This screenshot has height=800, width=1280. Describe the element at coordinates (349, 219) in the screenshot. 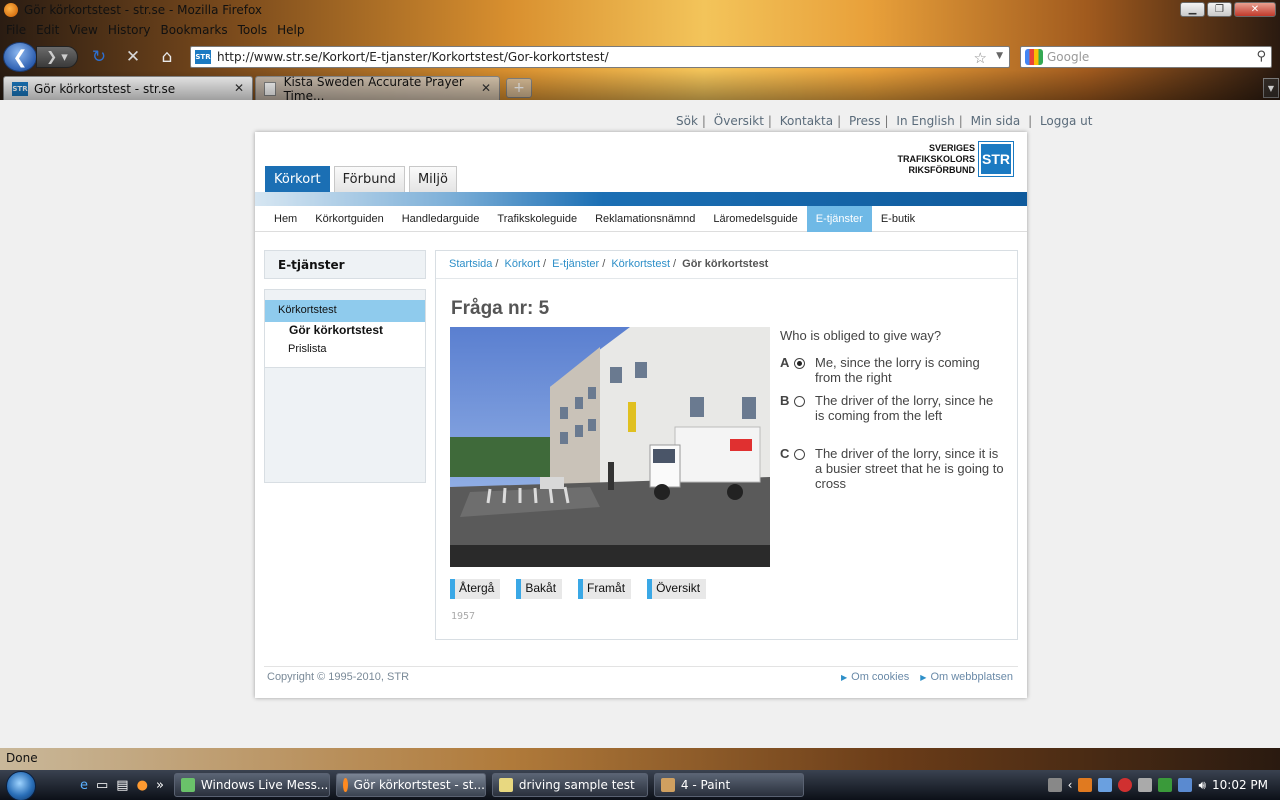

I see `subnav-korkortguiden: Körkortguiden` at that location.